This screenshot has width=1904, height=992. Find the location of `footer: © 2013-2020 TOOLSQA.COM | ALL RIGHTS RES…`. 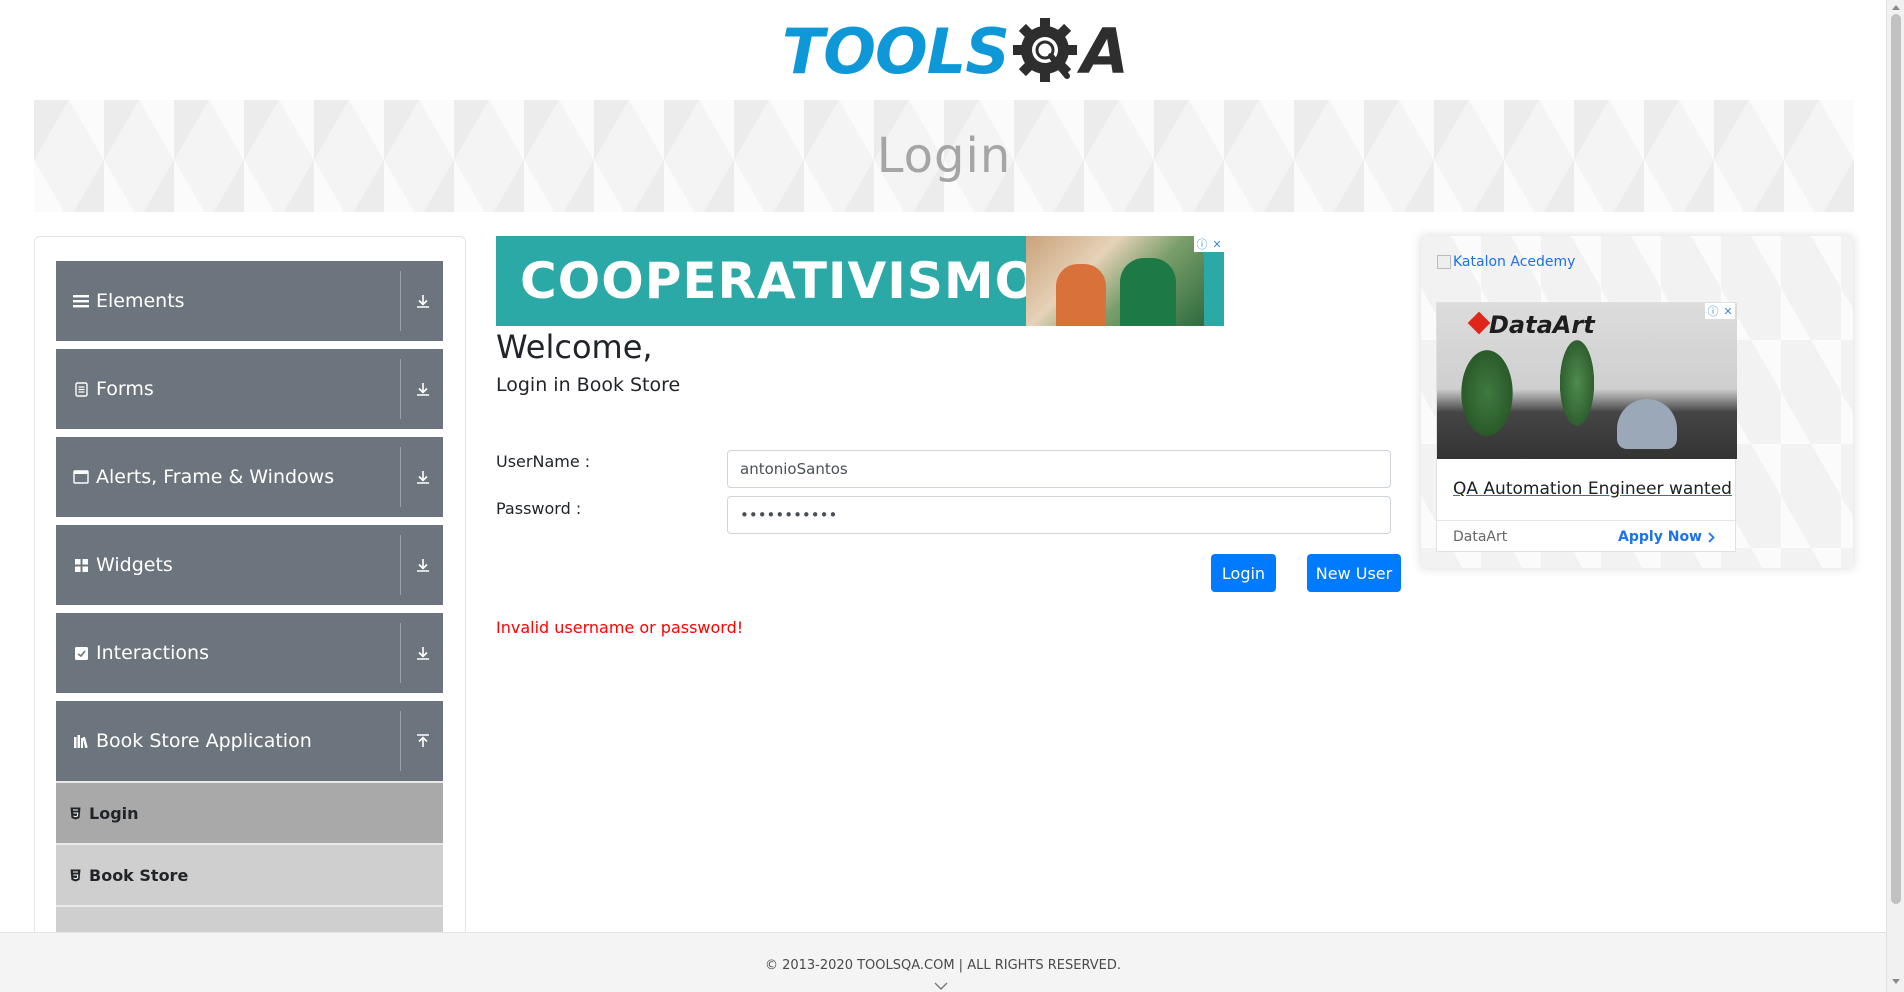

footer: © 2013-2020 TOOLSQA.COM | ALL RIGHTS RES… is located at coordinates (943, 962).